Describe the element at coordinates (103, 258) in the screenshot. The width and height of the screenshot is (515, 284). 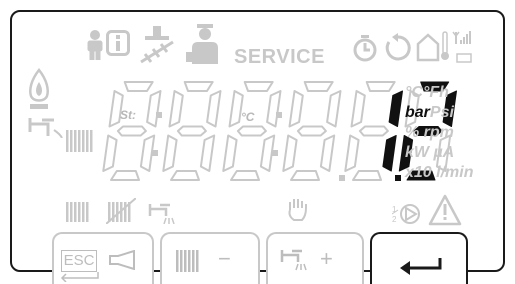
I see `esc-reset-button: ESC` at that location.